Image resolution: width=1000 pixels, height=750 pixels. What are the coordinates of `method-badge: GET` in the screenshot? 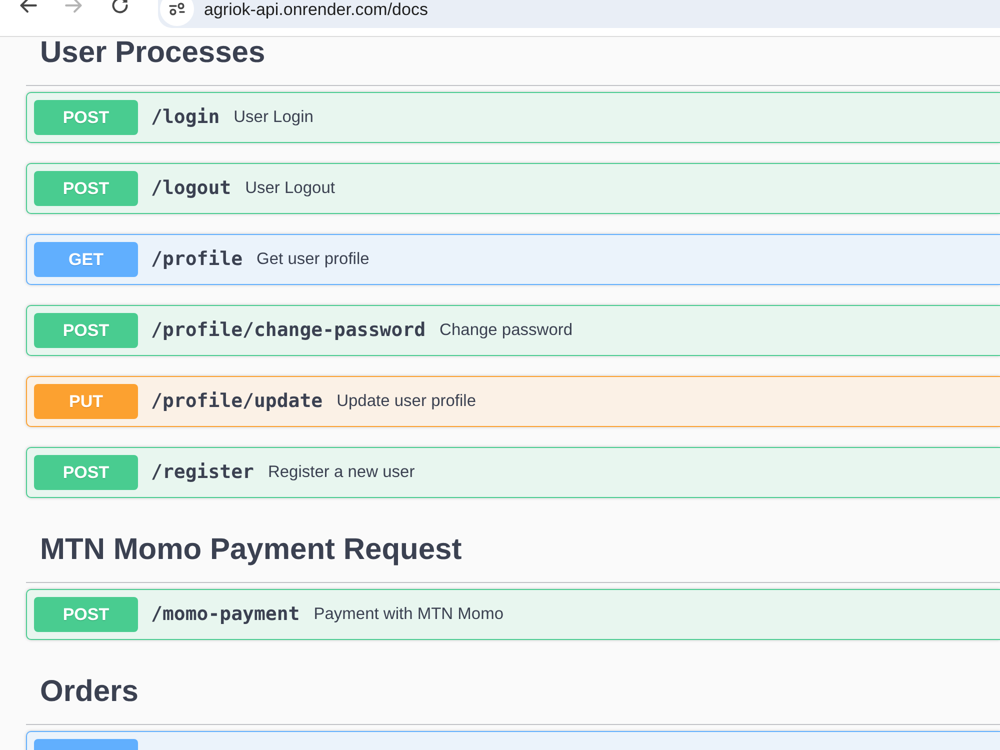 It's located at (86, 259).